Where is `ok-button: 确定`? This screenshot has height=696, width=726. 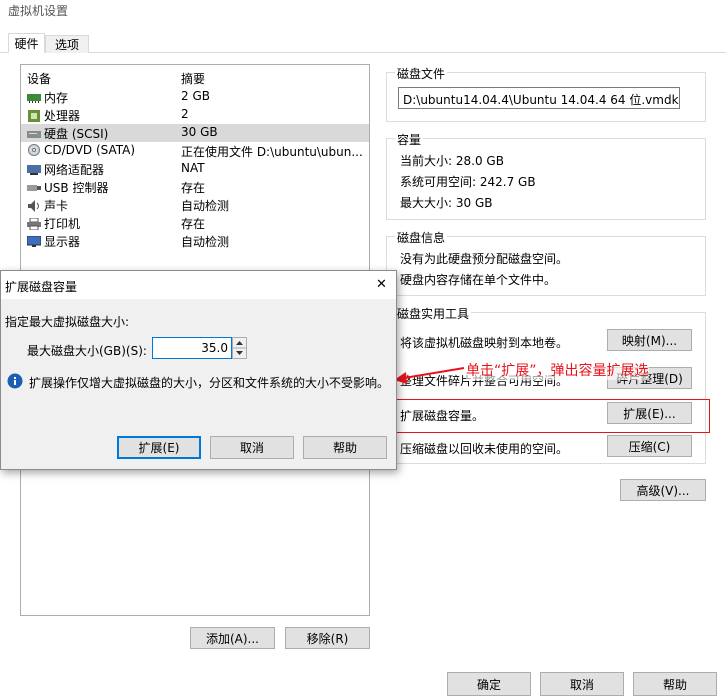 ok-button: 确定 is located at coordinates (489, 684).